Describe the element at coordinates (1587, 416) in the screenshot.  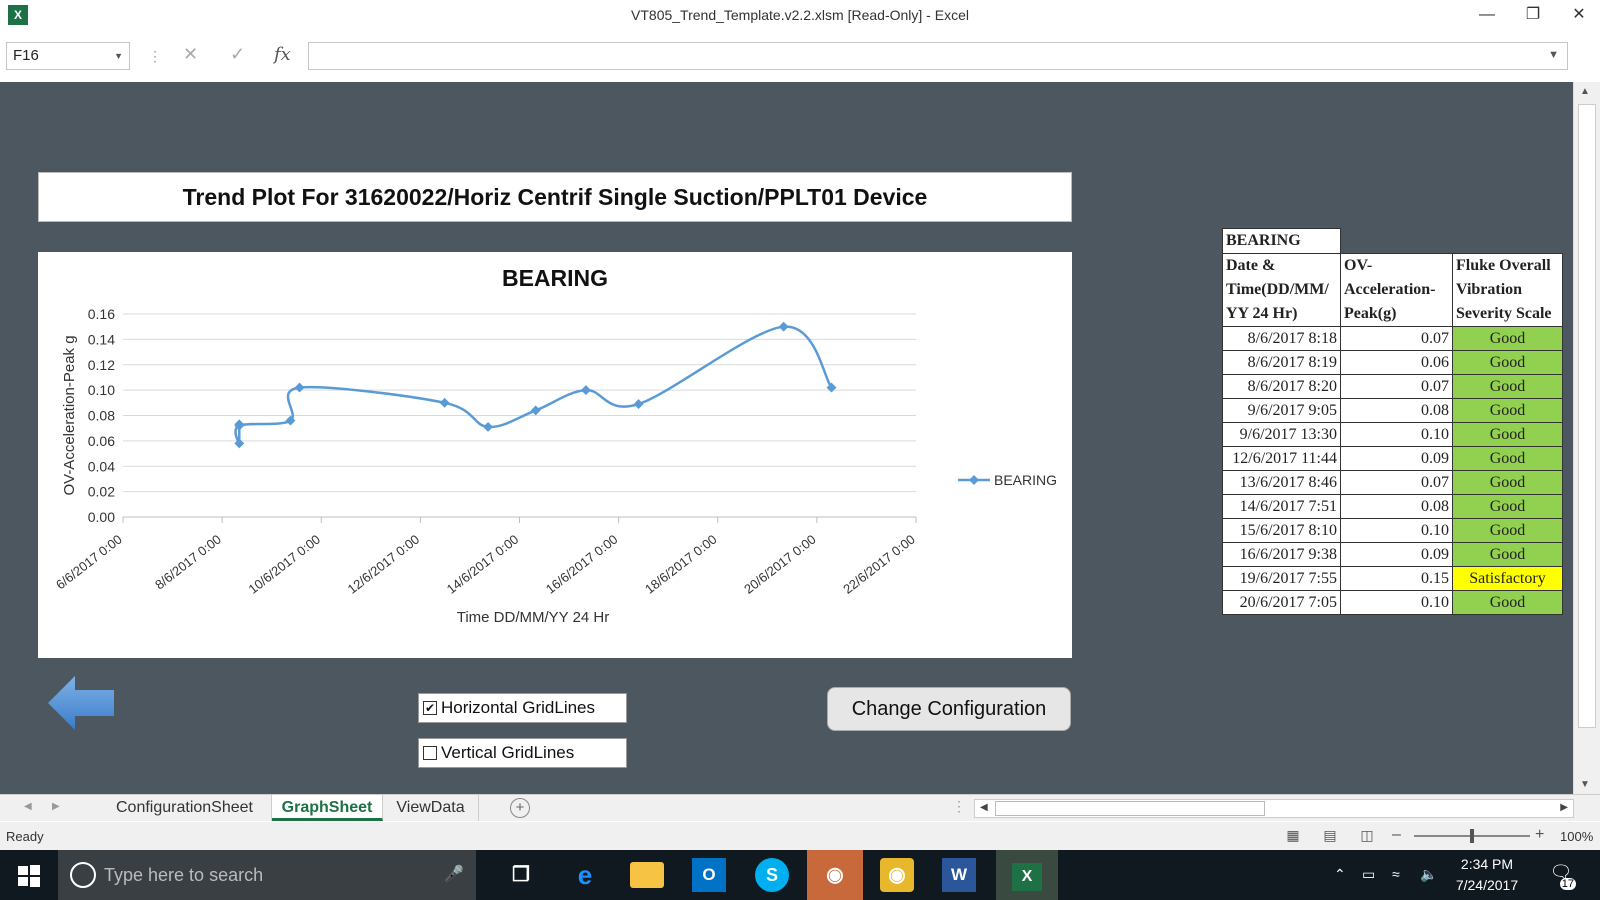
I see `scroll-thumb` at that location.